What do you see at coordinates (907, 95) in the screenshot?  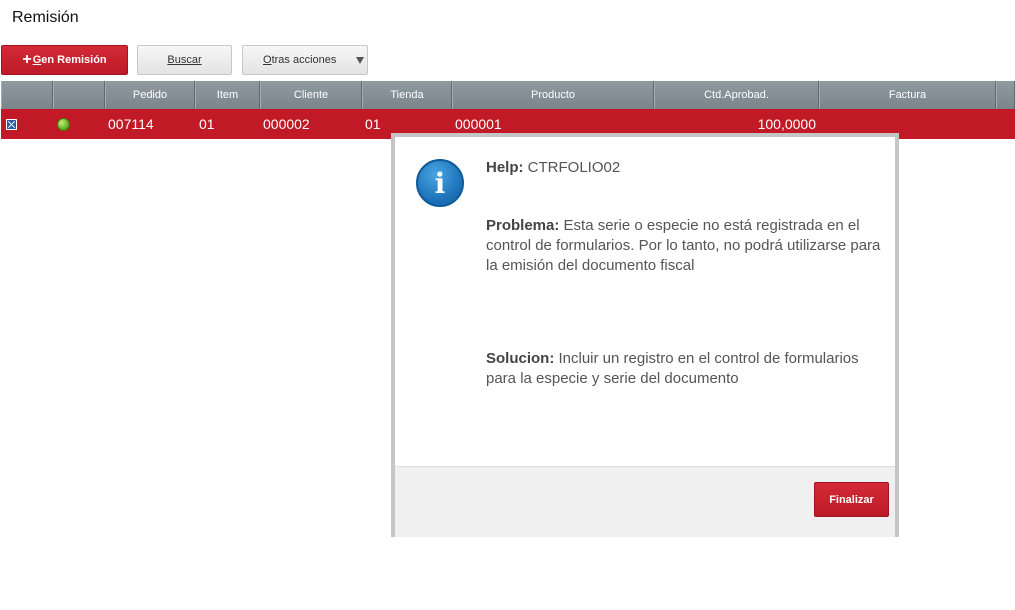 I see `col-header-factura: Factura` at bounding box center [907, 95].